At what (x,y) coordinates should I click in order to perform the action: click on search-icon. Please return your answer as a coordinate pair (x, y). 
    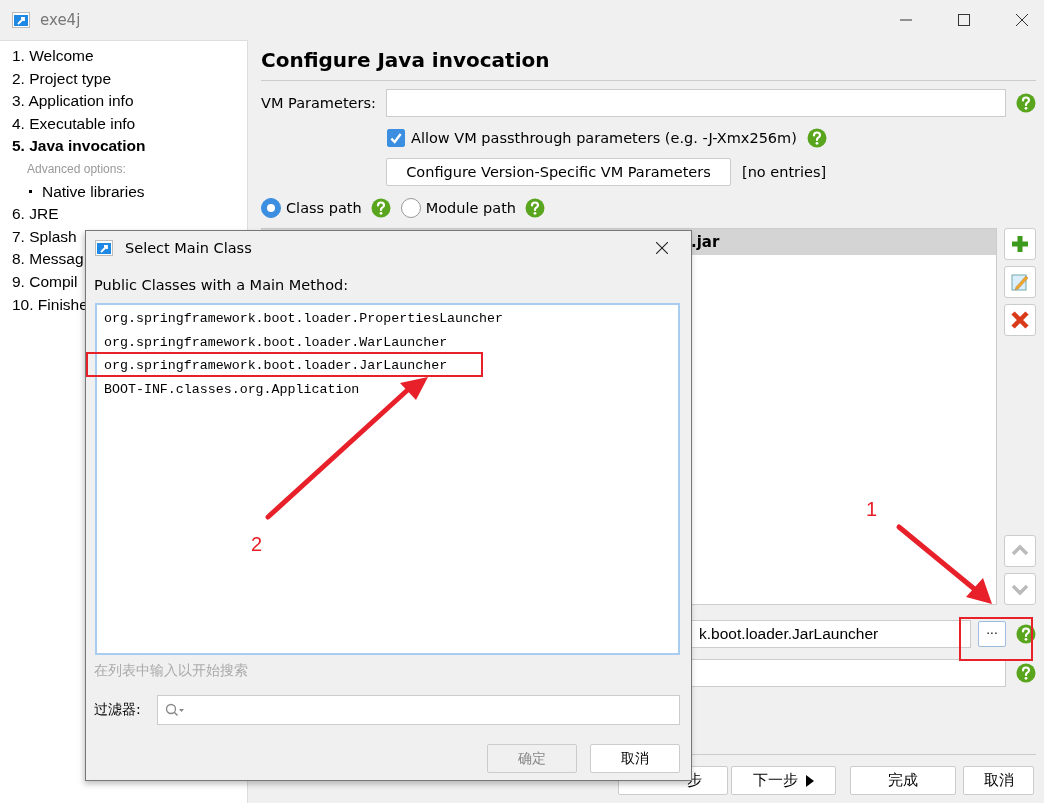
    Looking at the image, I should click on (175, 710).